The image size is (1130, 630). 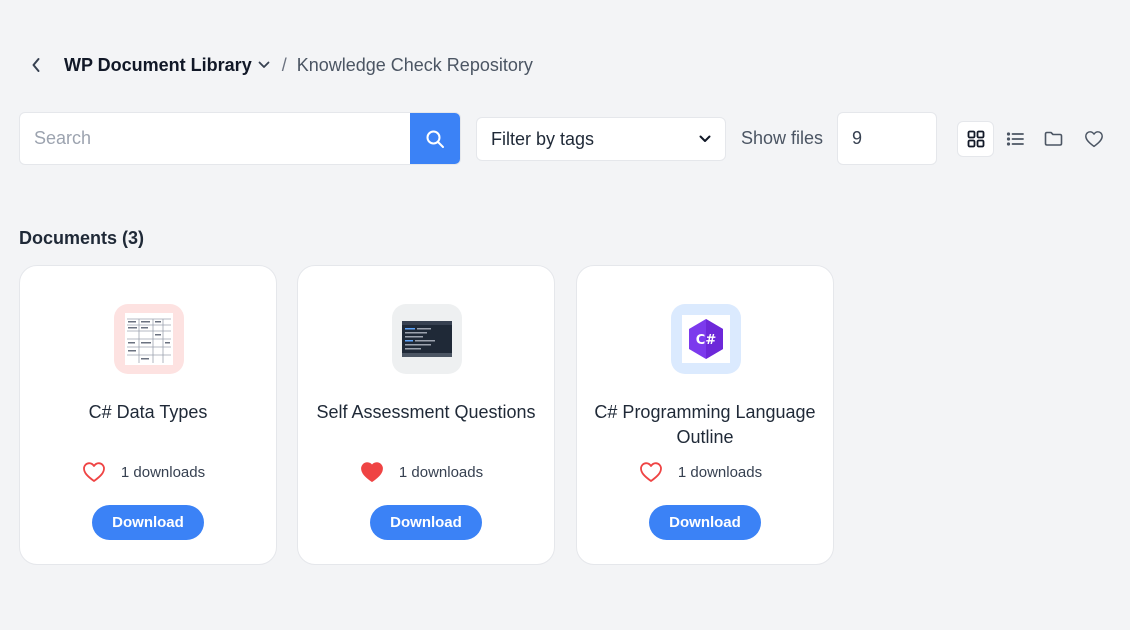 What do you see at coordinates (782, 138) in the screenshot?
I see `show-files-label: Show files` at bounding box center [782, 138].